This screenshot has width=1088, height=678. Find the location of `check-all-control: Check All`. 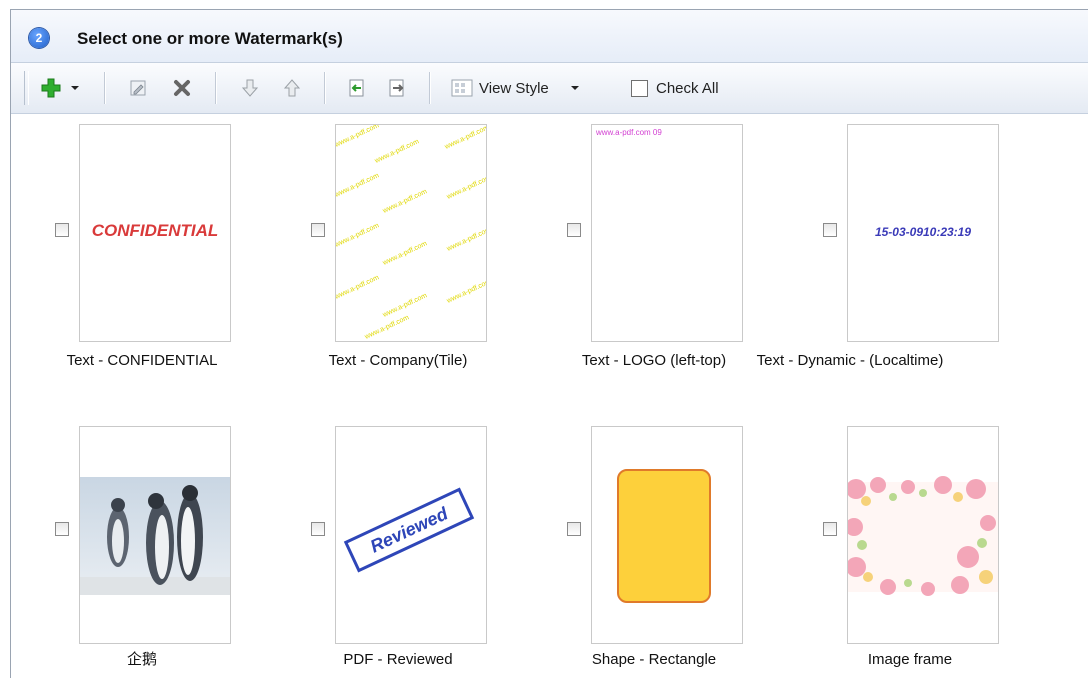

check-all-control: Check All is located at coordinates (701, 88).